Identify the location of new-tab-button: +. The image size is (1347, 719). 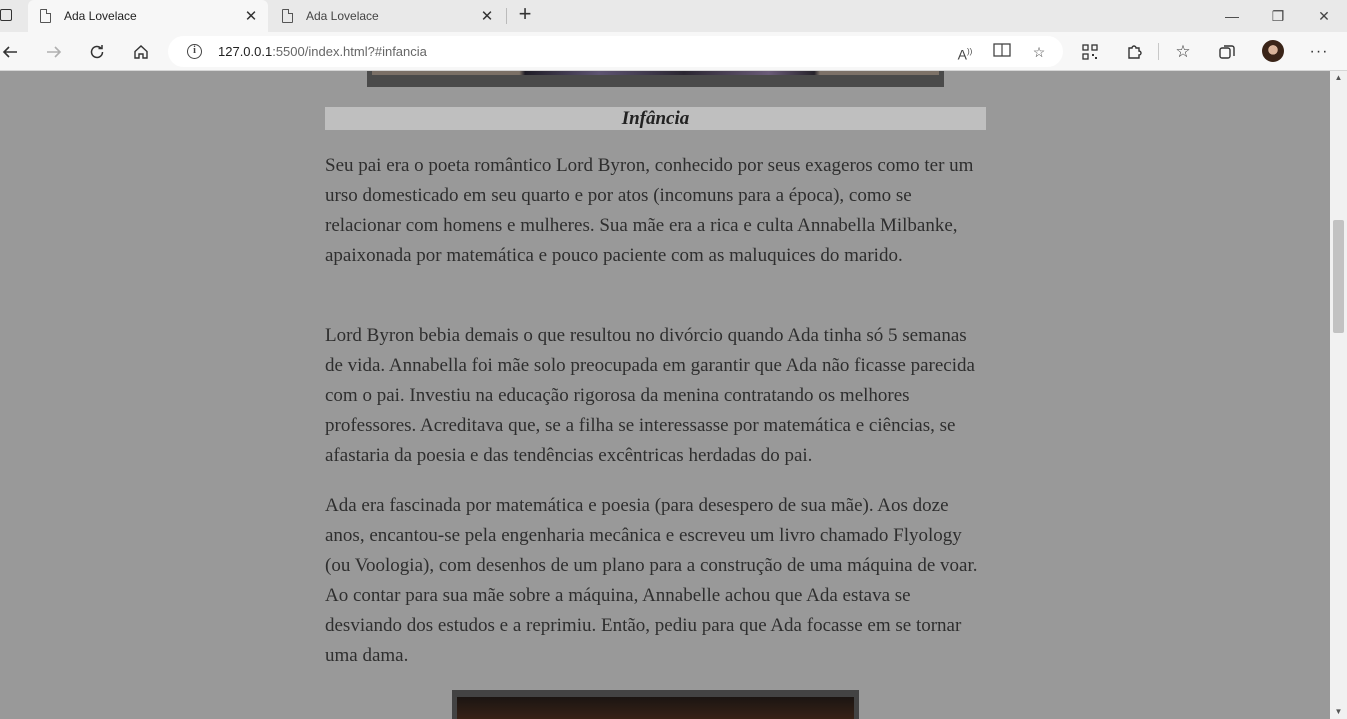
(525, 15).